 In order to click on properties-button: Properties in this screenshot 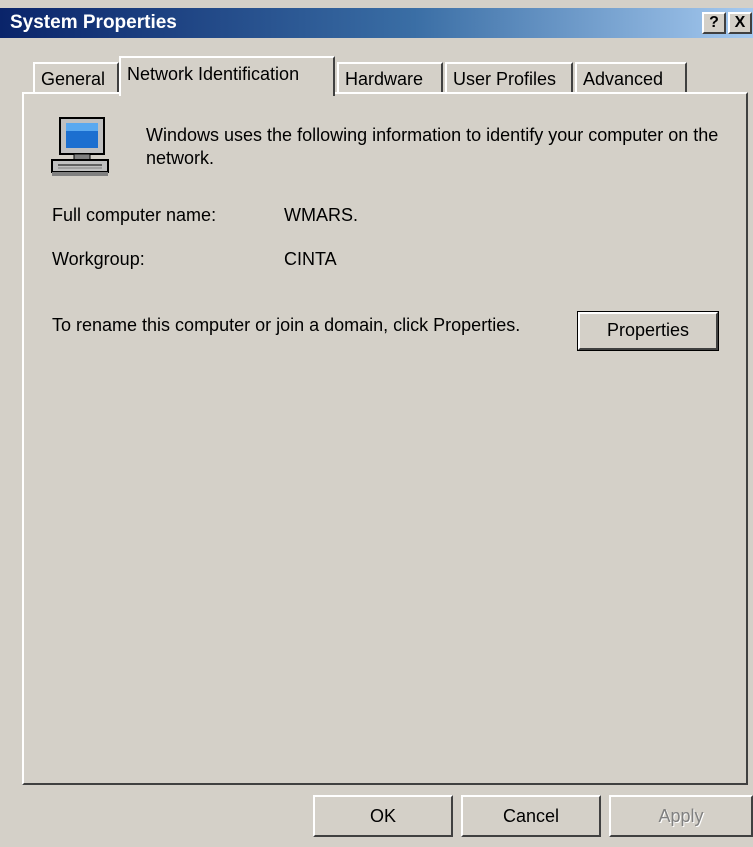, I will do `click(648, 331)`.